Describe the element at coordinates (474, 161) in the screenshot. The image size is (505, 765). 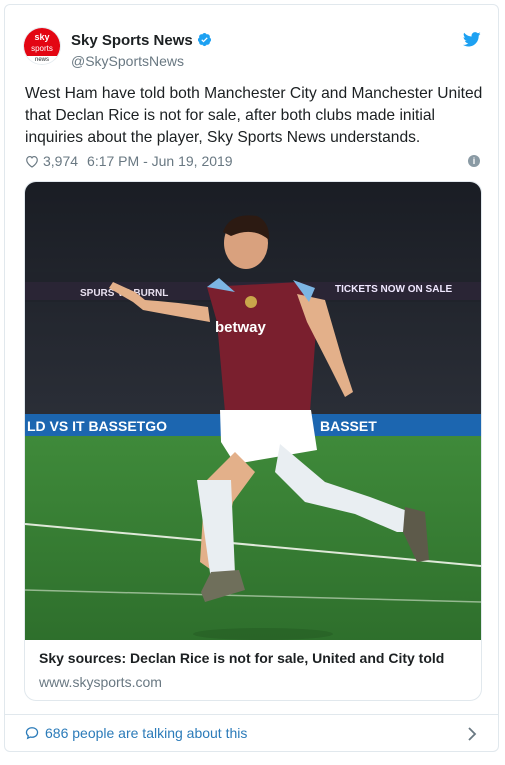
I see `info-icon: i` at that location.